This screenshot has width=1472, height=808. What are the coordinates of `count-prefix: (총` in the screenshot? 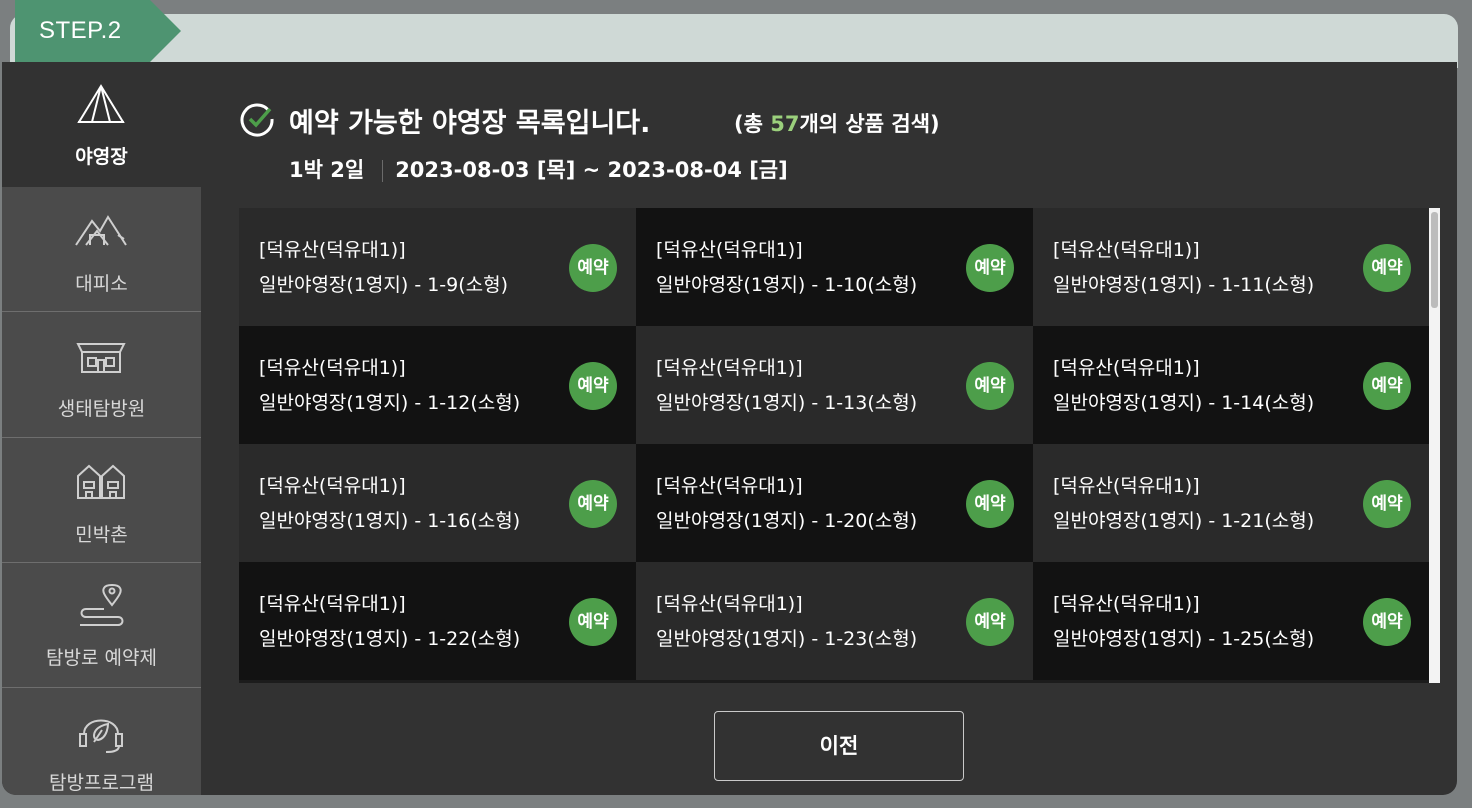 It's located at (752, 124).